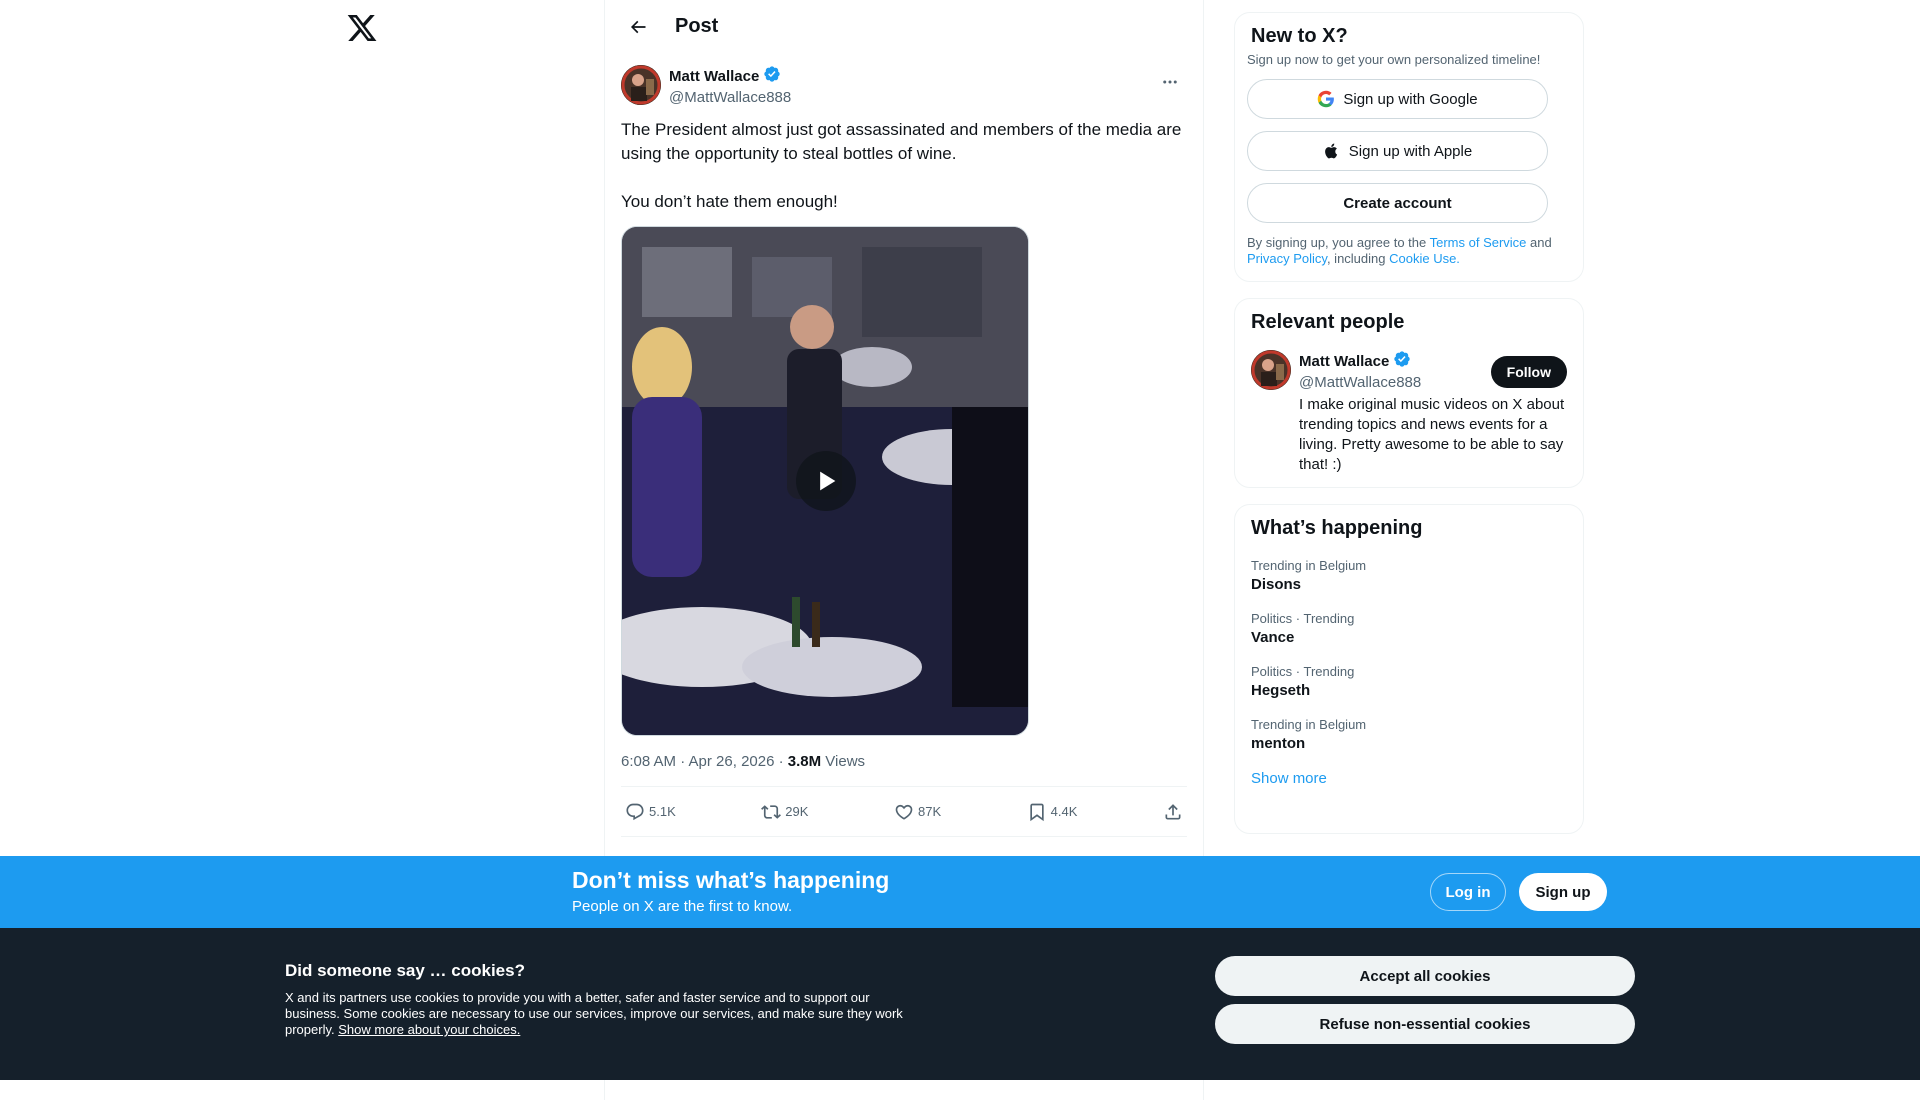 This screenshot has width=1920, height=1100. What do you see at coordinates (714, 76) in the screenshot?
I see `author-name: Matt Wallace` at bounding box center [714, 76].